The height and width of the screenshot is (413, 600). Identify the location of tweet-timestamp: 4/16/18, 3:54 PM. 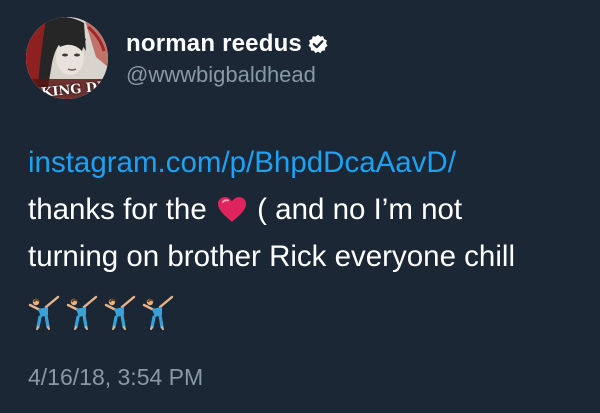
(115, 377).